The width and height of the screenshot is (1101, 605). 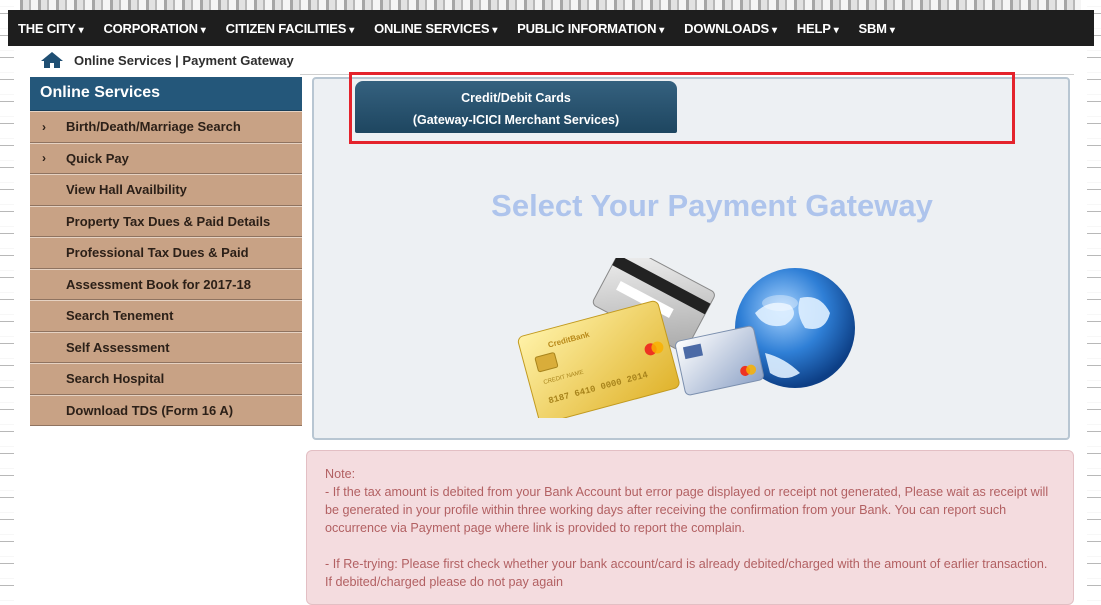 I want to click on home-icon, so click(x=52, y=60).